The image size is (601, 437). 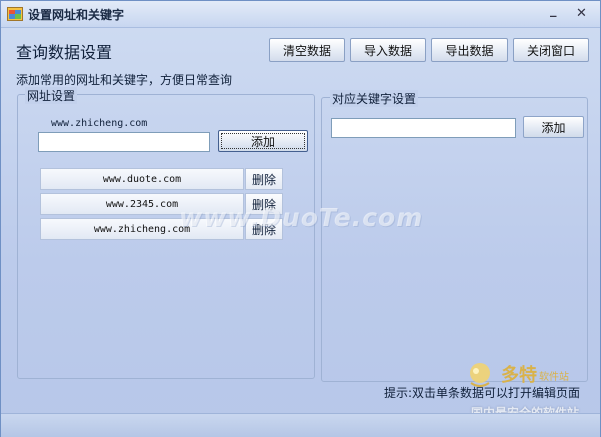 I want to click on duote-logo-icon, so click(x=480, y=375).